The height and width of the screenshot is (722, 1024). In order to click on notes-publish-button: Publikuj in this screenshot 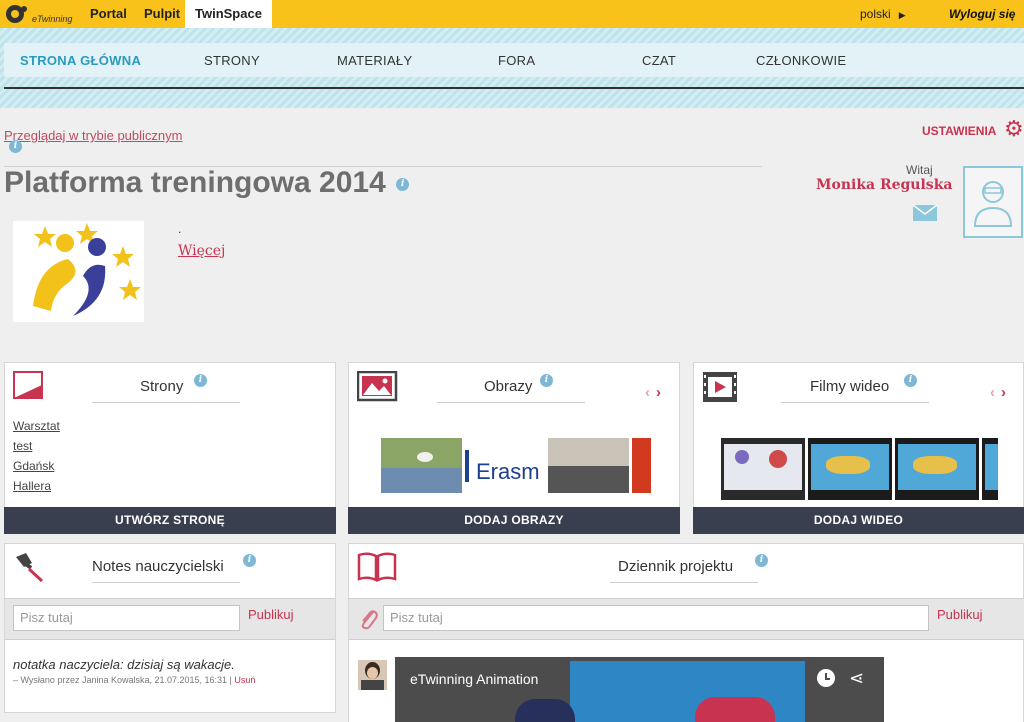, I will do `click(271, 614)`.